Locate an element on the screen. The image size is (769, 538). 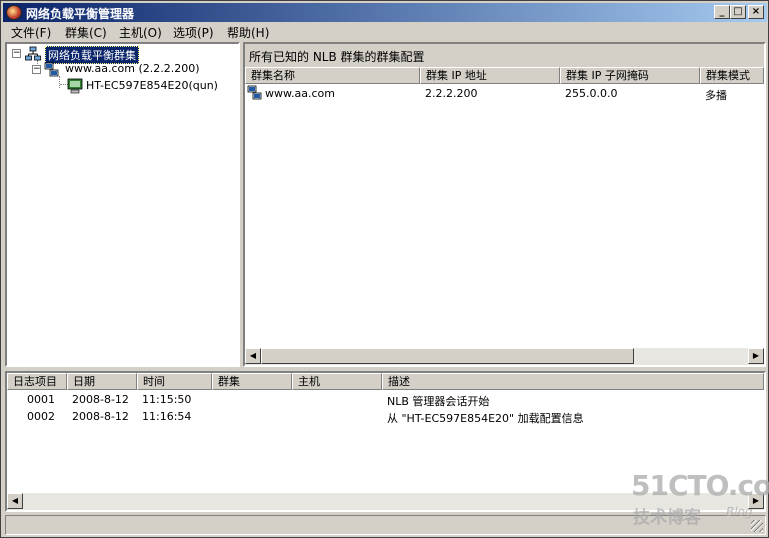
log-cell-description: 从 "HT-EC597E854E20" 加载配置信息 is located at coordinates (485, 418).